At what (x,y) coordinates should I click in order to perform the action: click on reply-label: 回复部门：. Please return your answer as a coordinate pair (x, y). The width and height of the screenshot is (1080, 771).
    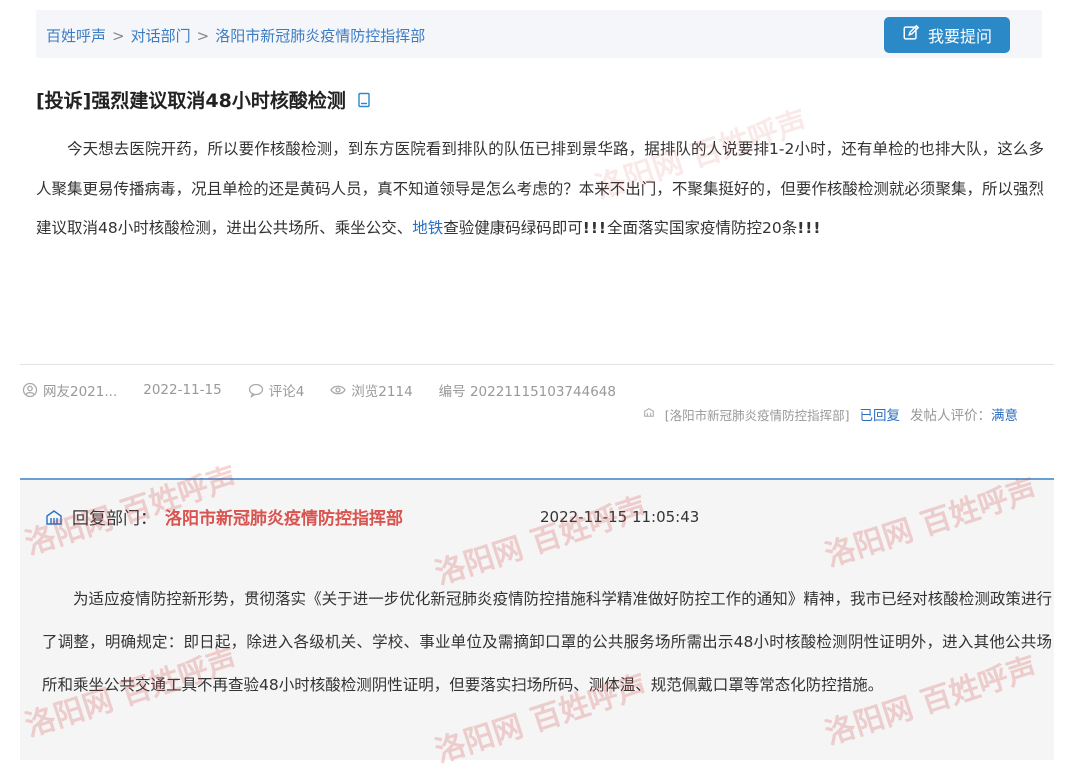
    Looking at the image, I should click on (114, 519).